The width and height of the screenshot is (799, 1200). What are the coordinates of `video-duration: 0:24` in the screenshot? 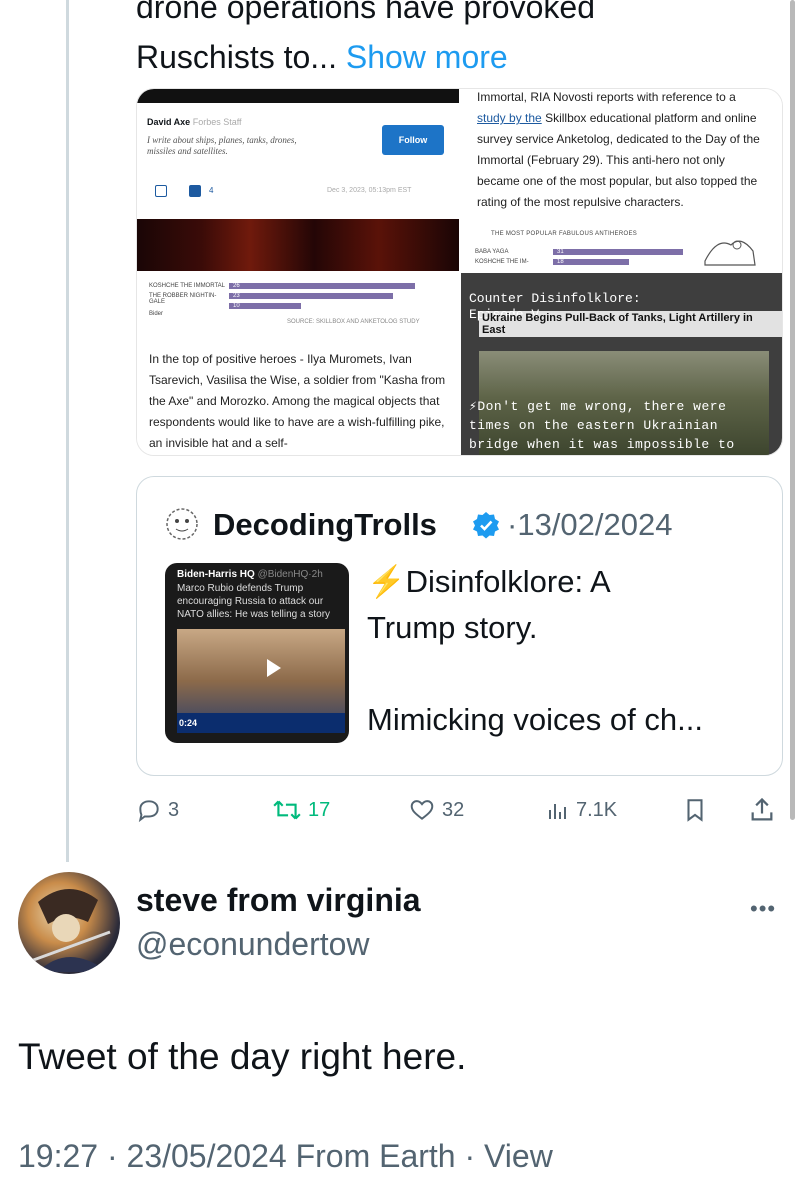 It's located at (188, 723).